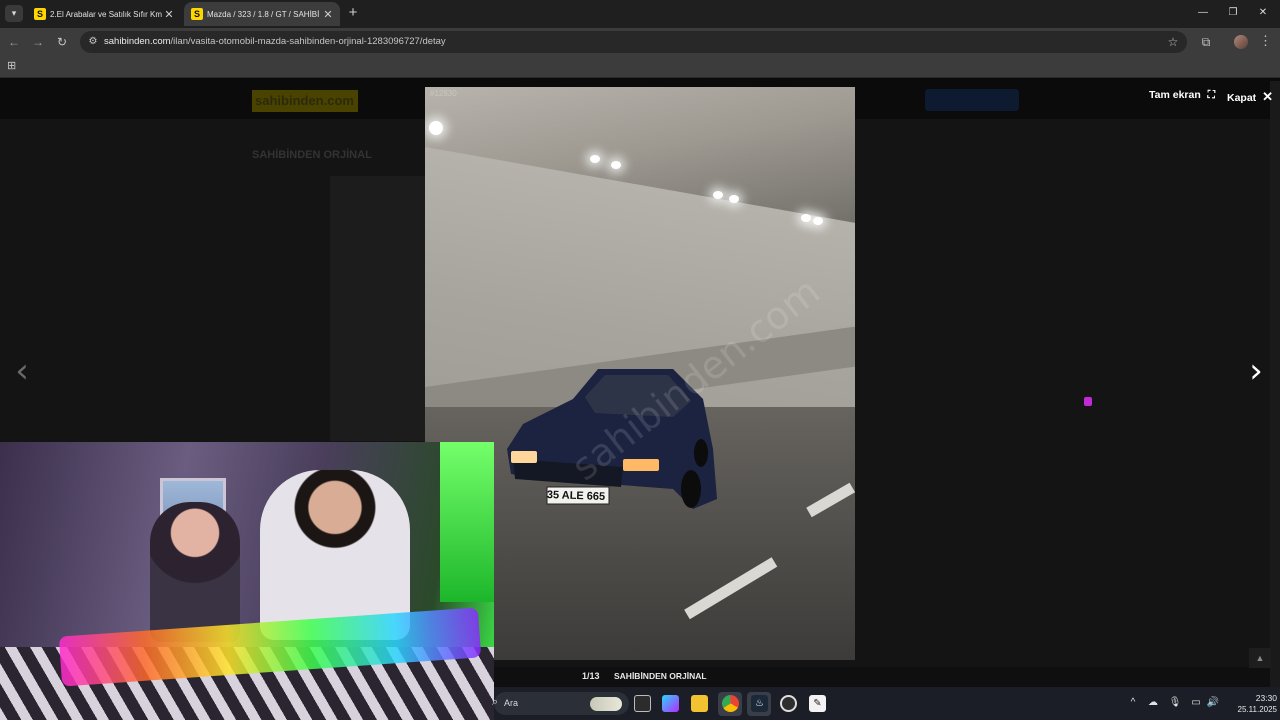 The image size is (1280, 720). I want to click on tab-title: 2.El Arabalar ve Satılık Sıfır Km, so click(106, 14).